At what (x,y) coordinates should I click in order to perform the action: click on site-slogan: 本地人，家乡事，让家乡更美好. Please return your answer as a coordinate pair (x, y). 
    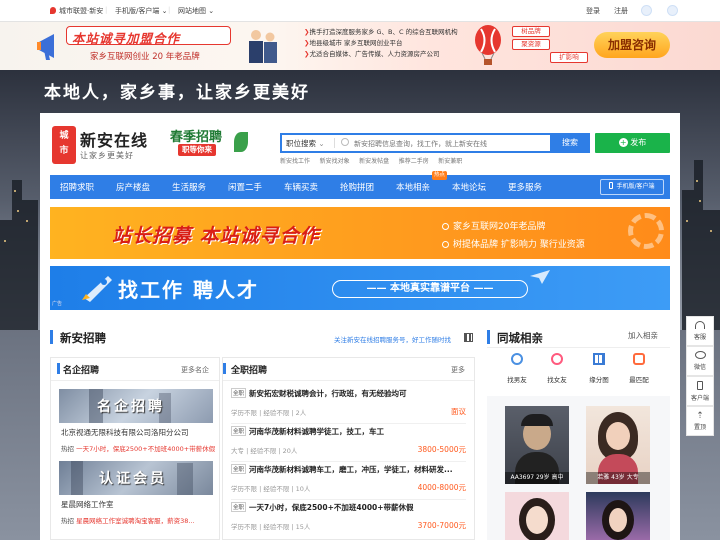
    Looking at the image, I should click on (177, 93).